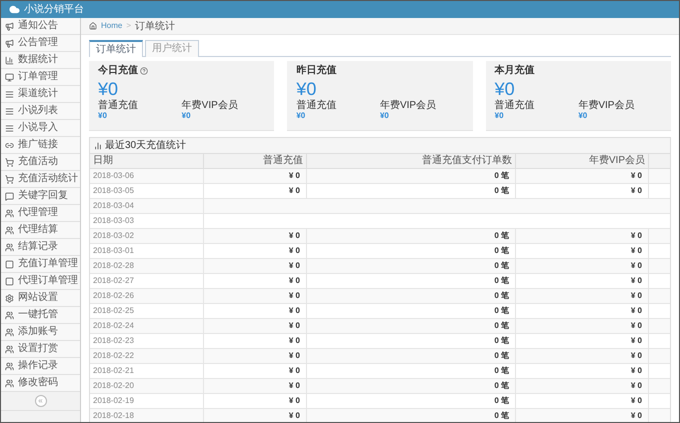 The height and width of the screenshot is (423, 680). I want to click on sidebar-item: 添加账号, so click(40, 332).